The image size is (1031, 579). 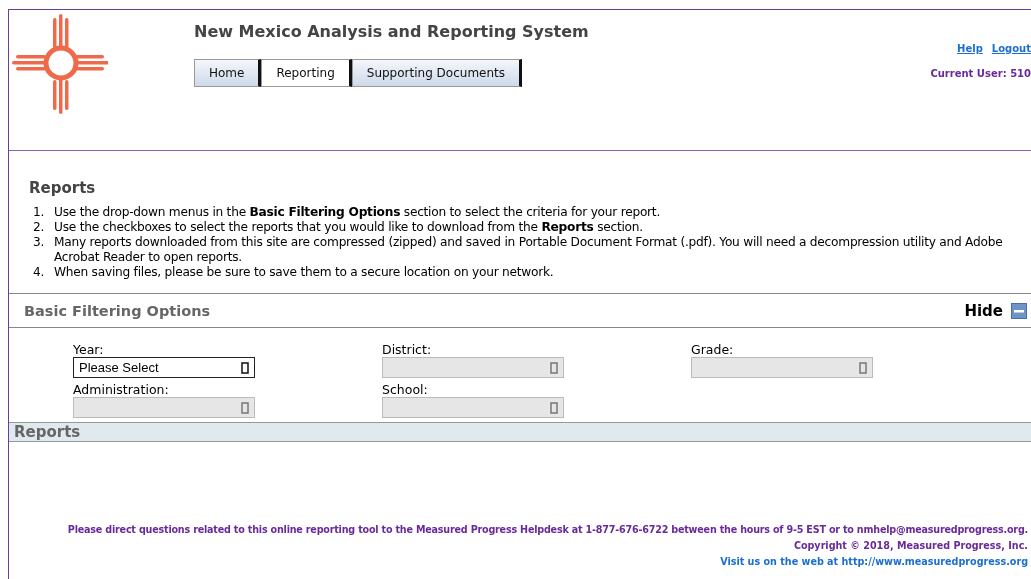 What do you see at coordinates (1011, 48) in the screenshot?
I see `header-link: Logout` at bounding box center [1011, 48].